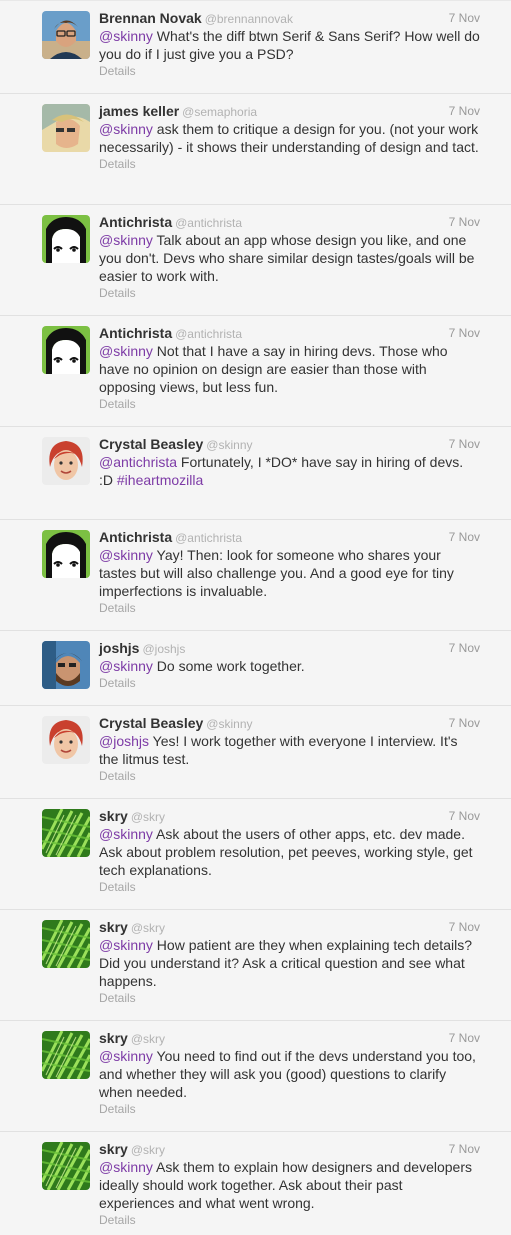  Describe the element at coordinates (66, 665) in the screenshot. I see `joshjs-avatar` at that location.